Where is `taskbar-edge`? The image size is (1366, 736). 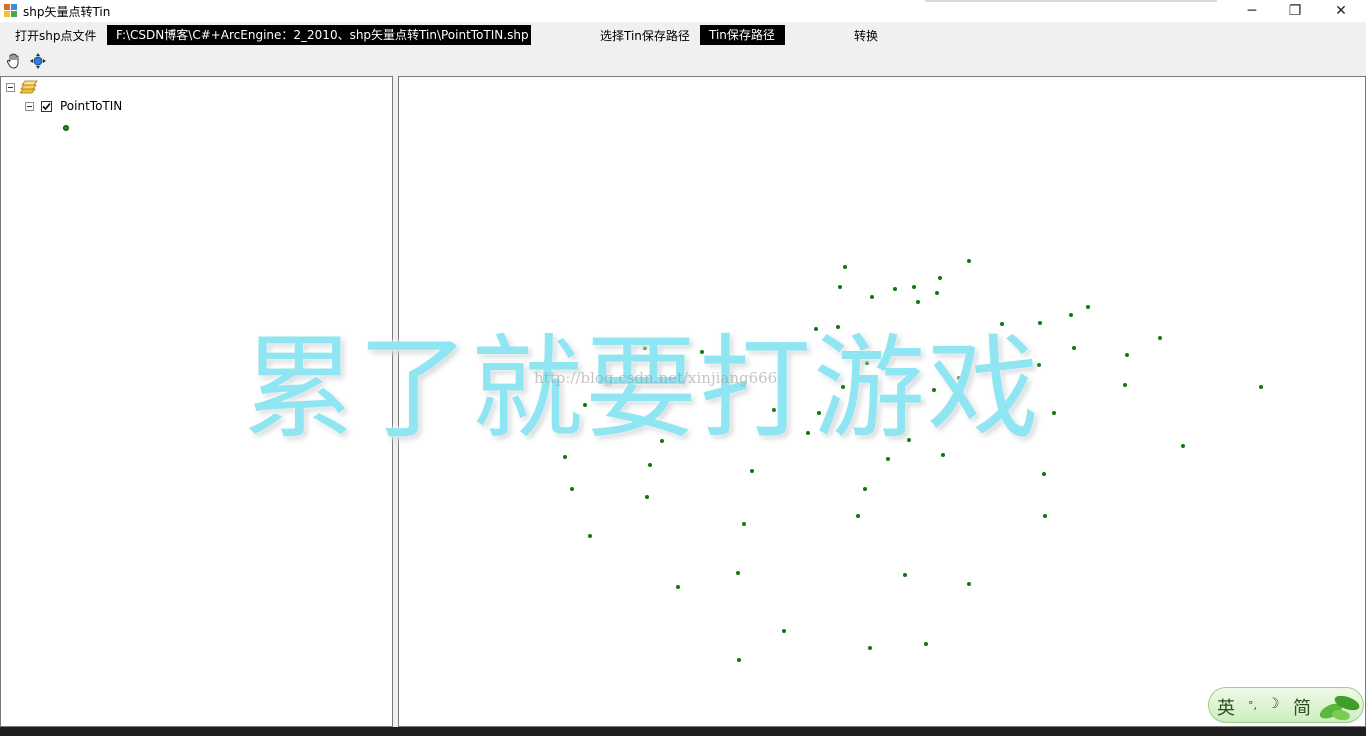
taskbar-edge is located at coordinates (683, 731).